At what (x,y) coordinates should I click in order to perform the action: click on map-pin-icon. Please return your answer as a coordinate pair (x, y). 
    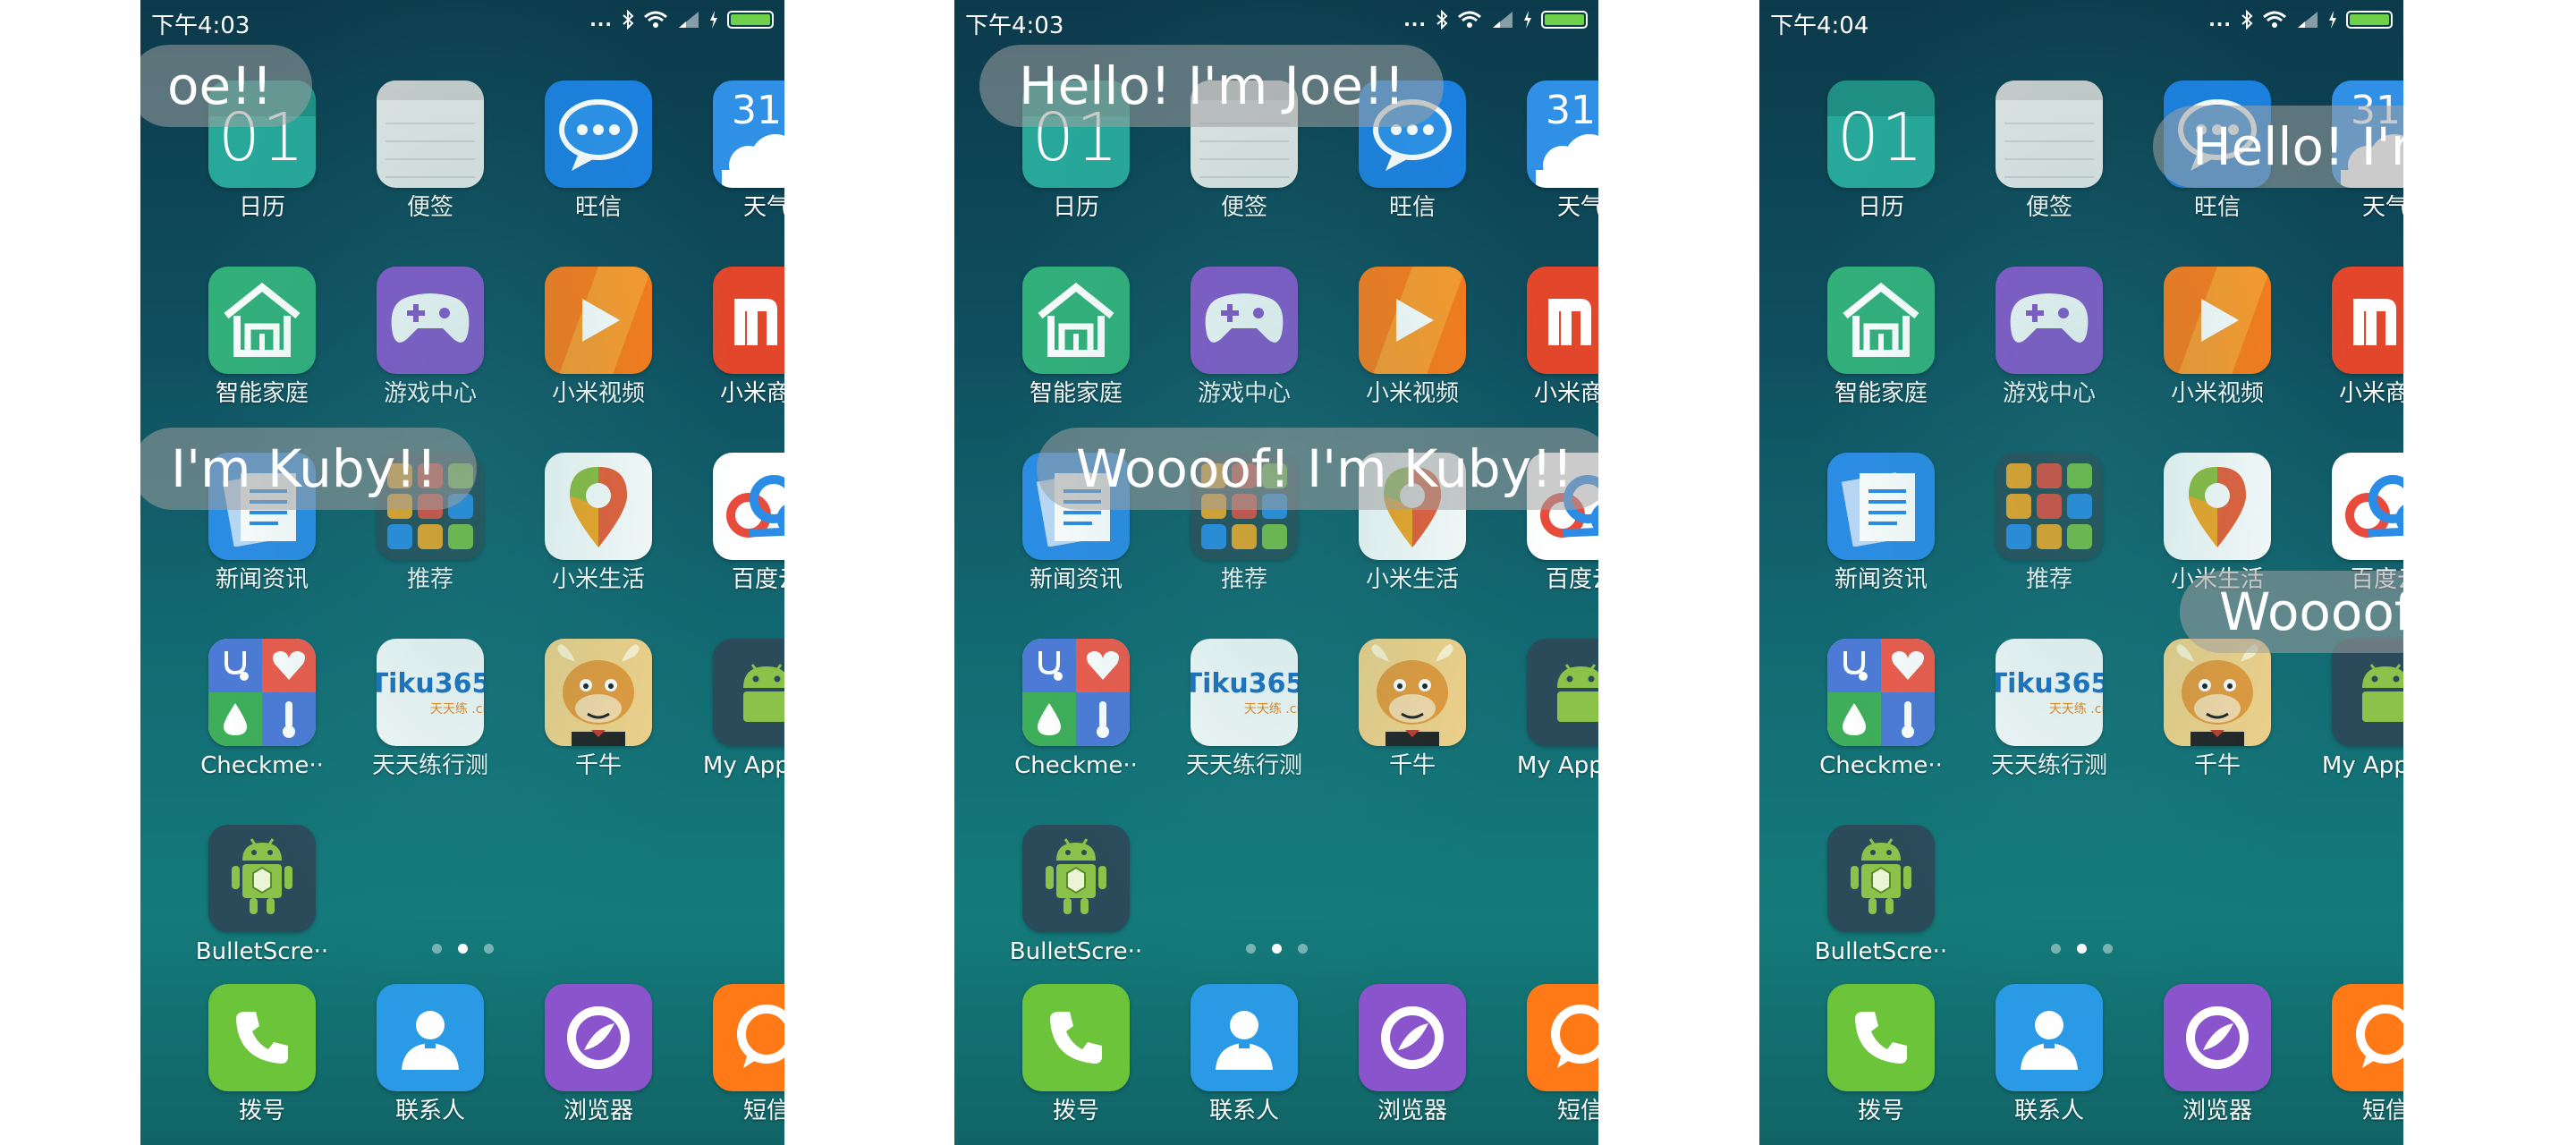
    Looking at the image, I should click on (2217, 506).